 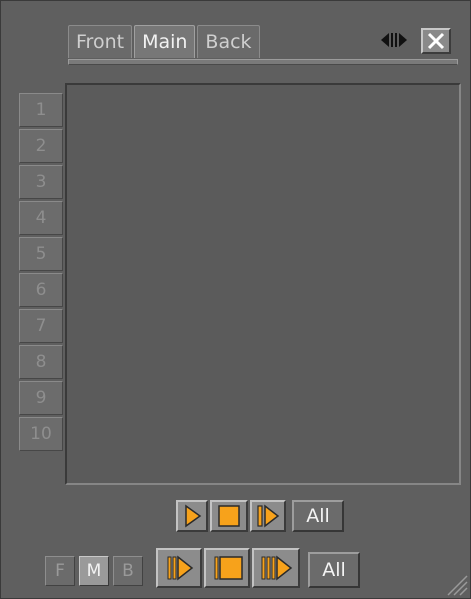 I want to click on layer-toggle-main: M, so click(x=94, y=571).